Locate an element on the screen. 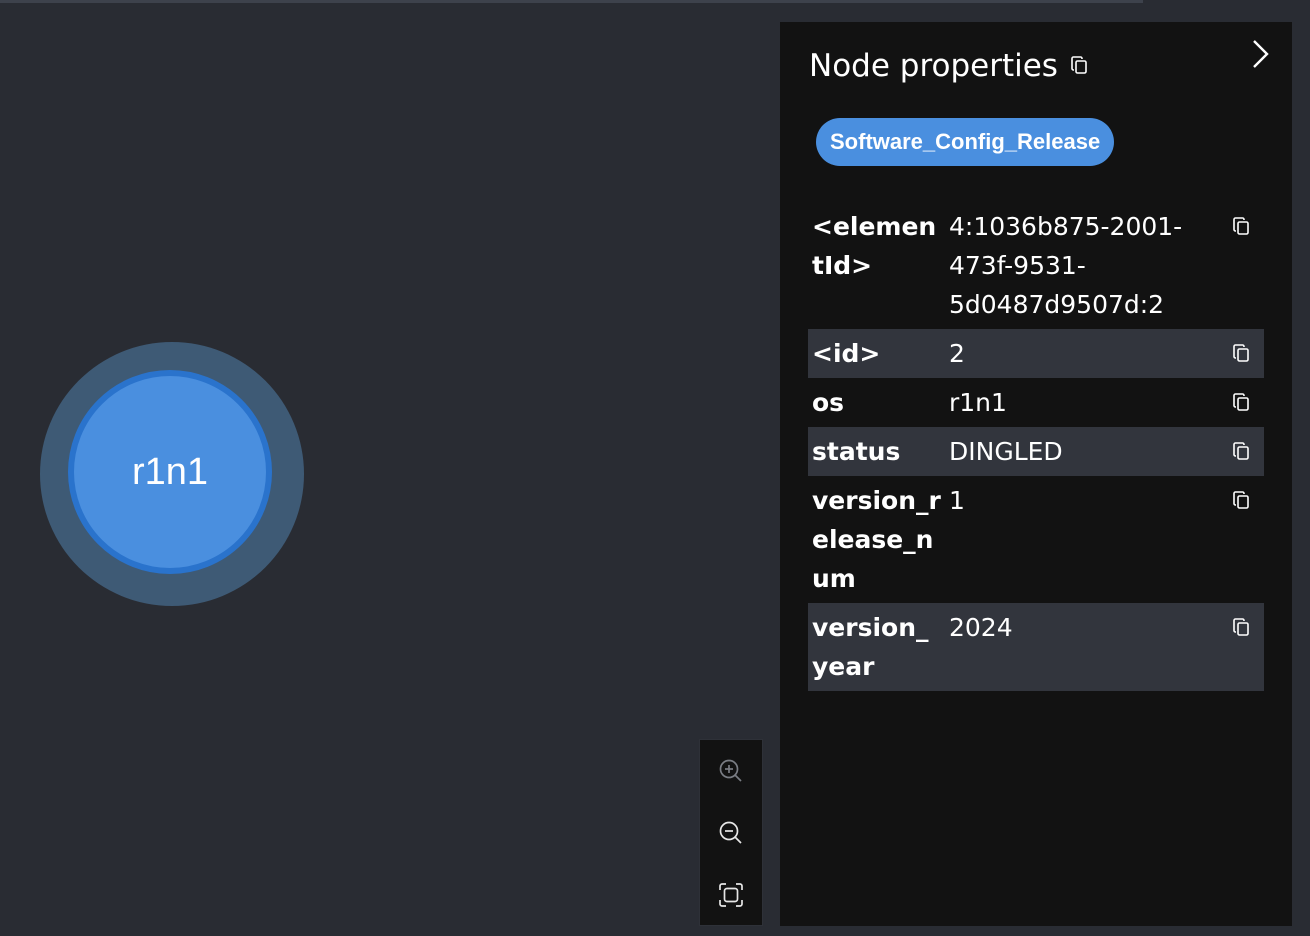 Image resolution: width=1310 pixels, height=936 pixels. top-divider is located at coordinates (571, 1).